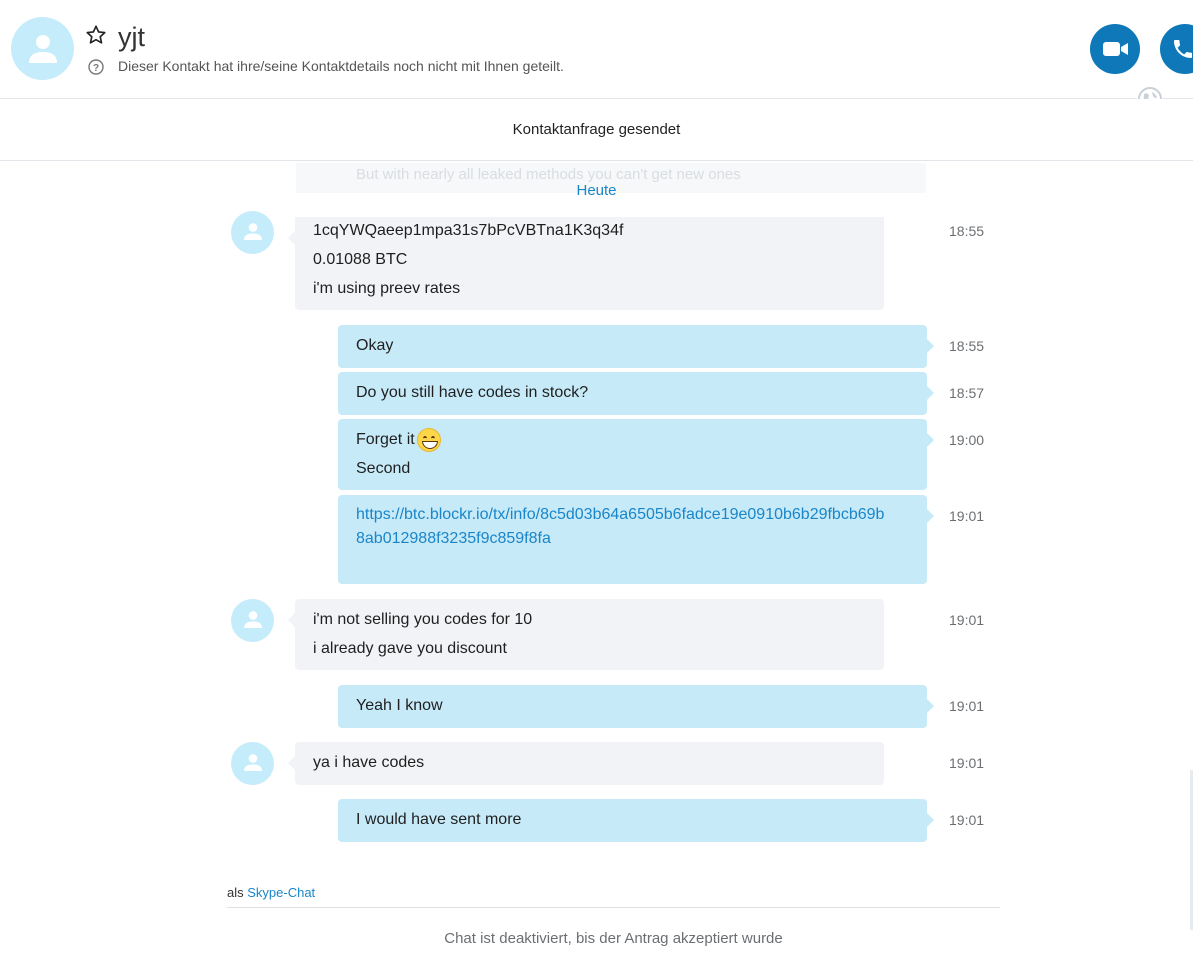  Describe the element at coordinates (399, 705) in the screenshot. I see `message-text: Yeah I know` at that location.